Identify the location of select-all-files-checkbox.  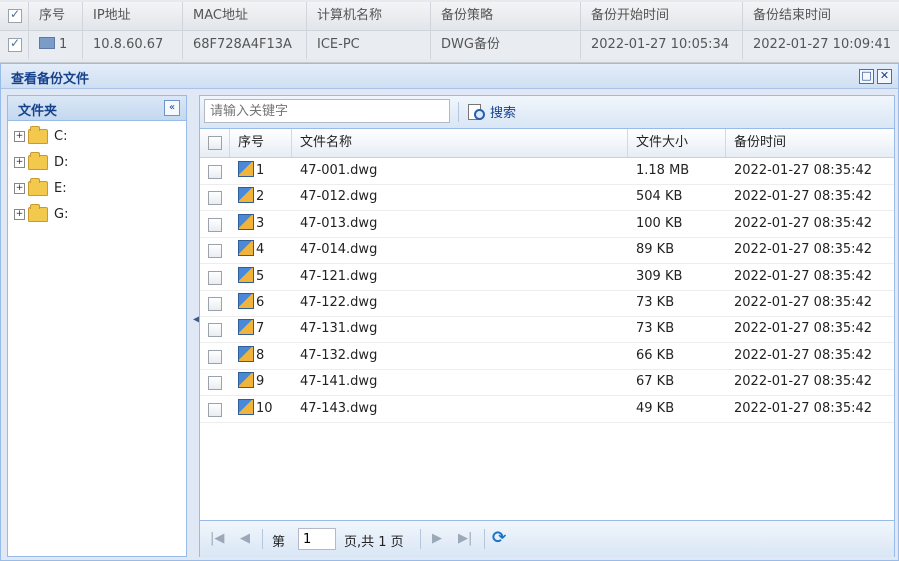
(215, 143).